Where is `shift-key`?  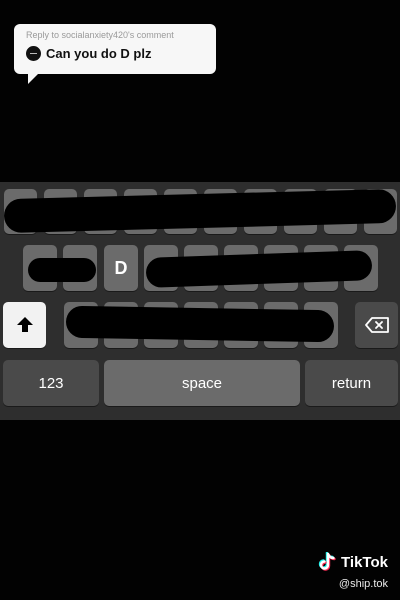
shift-key is located at coordinates (24, 325).